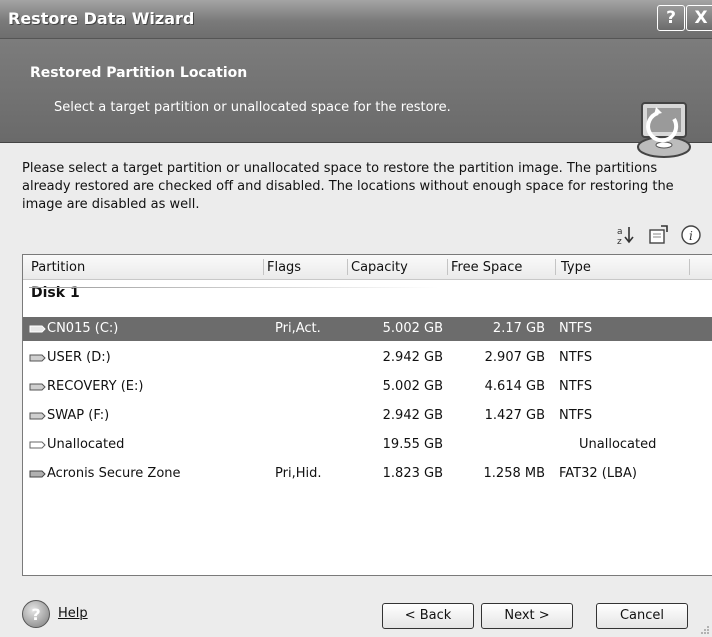 The width and height of the screenshot is (712, 637). I want to click on partition-free-space: 2.907 GB, so click(514, 357).